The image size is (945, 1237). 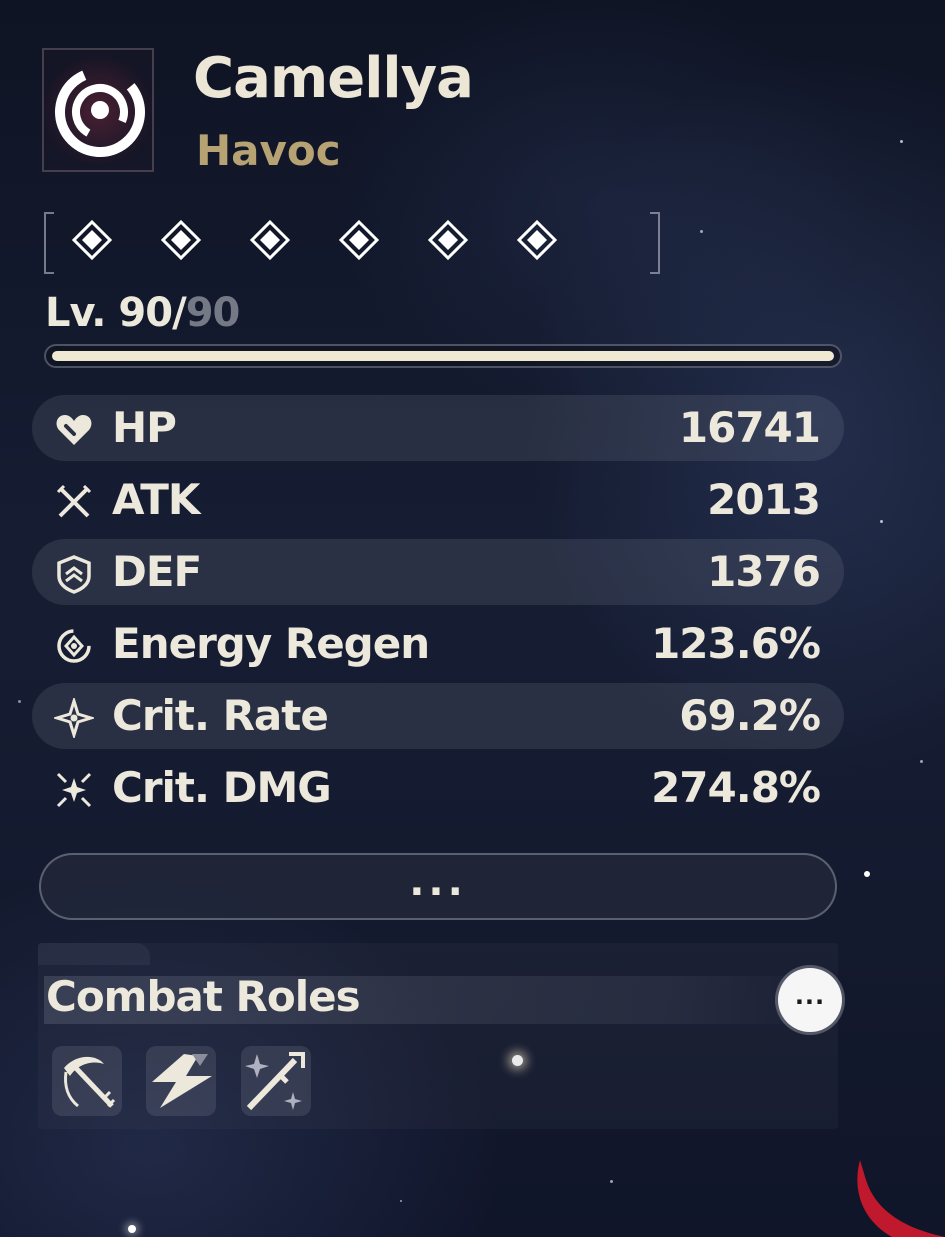 What do you see at coordinates (74, 430) in the screenshot?
I see `hp-heart-icon` at bounding box center [74, 430].